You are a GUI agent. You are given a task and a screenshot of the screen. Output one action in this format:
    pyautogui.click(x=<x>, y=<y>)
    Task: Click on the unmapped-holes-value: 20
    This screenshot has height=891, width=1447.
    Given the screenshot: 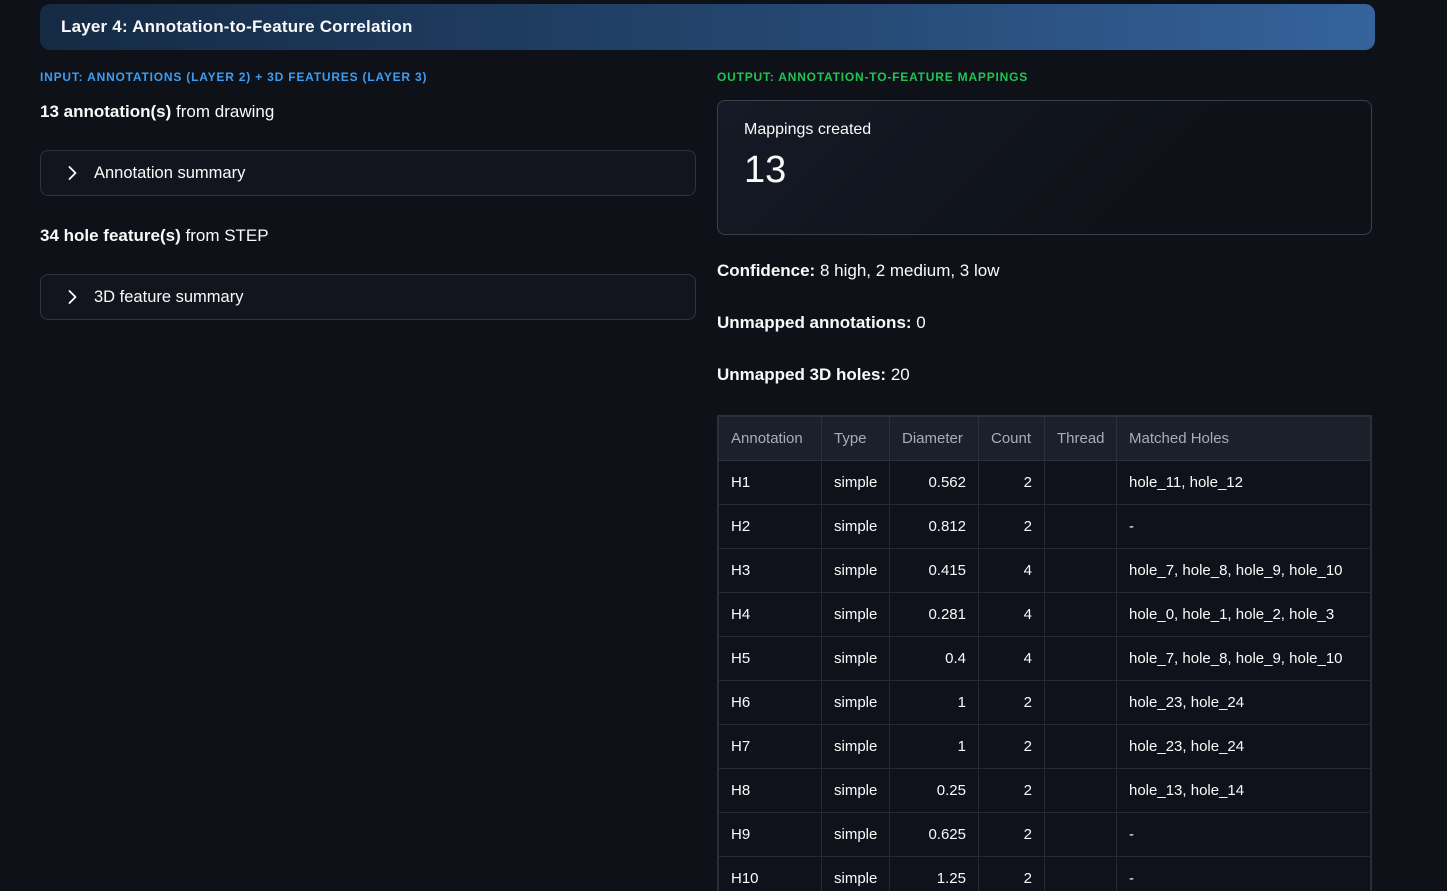 What is the action you would take?
    pyautogui.click(x=898, y=374)
    